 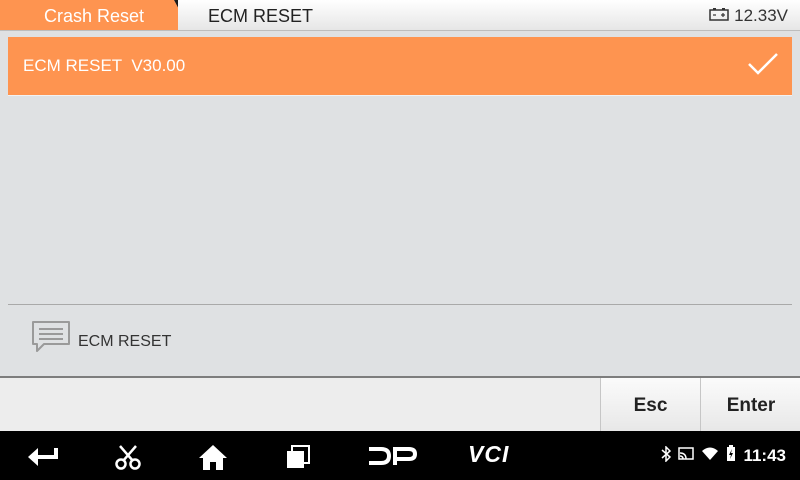 What do you see at coordinates (128, 459) in the screenshot?
I see `scissors-icon` at bounding box center [128, 459].